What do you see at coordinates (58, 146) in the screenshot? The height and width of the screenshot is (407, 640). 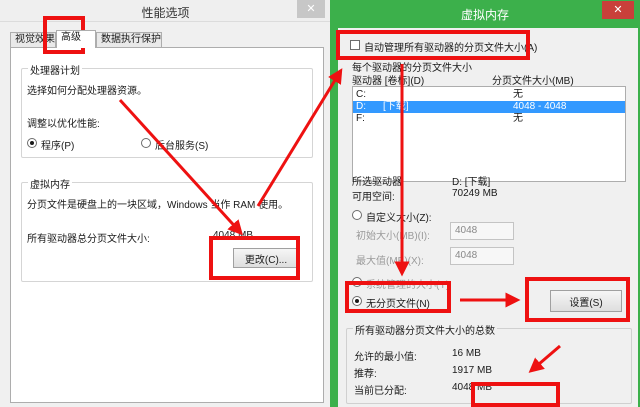 I see `programs-label: 程序(P)` at bounding box center [58, 146].